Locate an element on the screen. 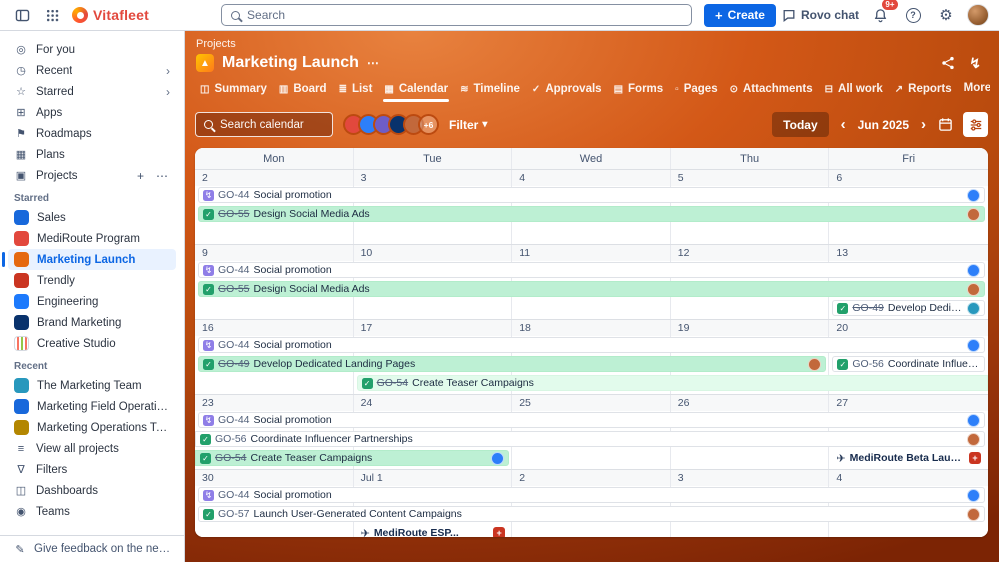 The width and height of the screenshot is (999, 562). tab-board: ▥ Board is located at coordinates (303, 91).